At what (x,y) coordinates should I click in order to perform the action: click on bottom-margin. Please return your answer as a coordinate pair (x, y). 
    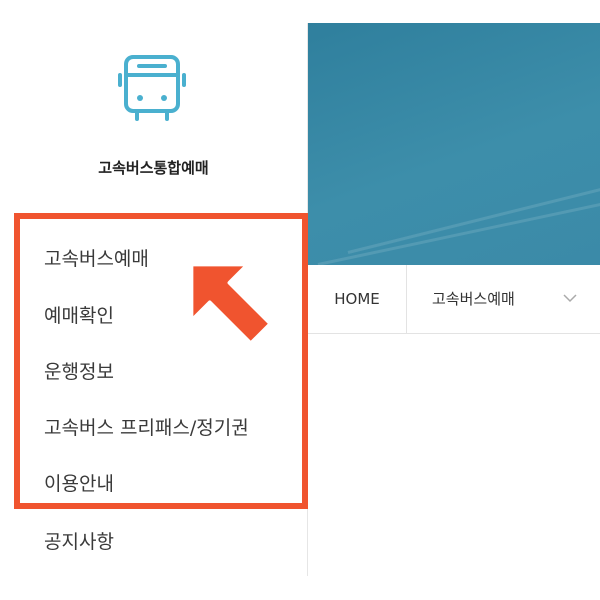
    Looking at the image, I should click on (300, 588).